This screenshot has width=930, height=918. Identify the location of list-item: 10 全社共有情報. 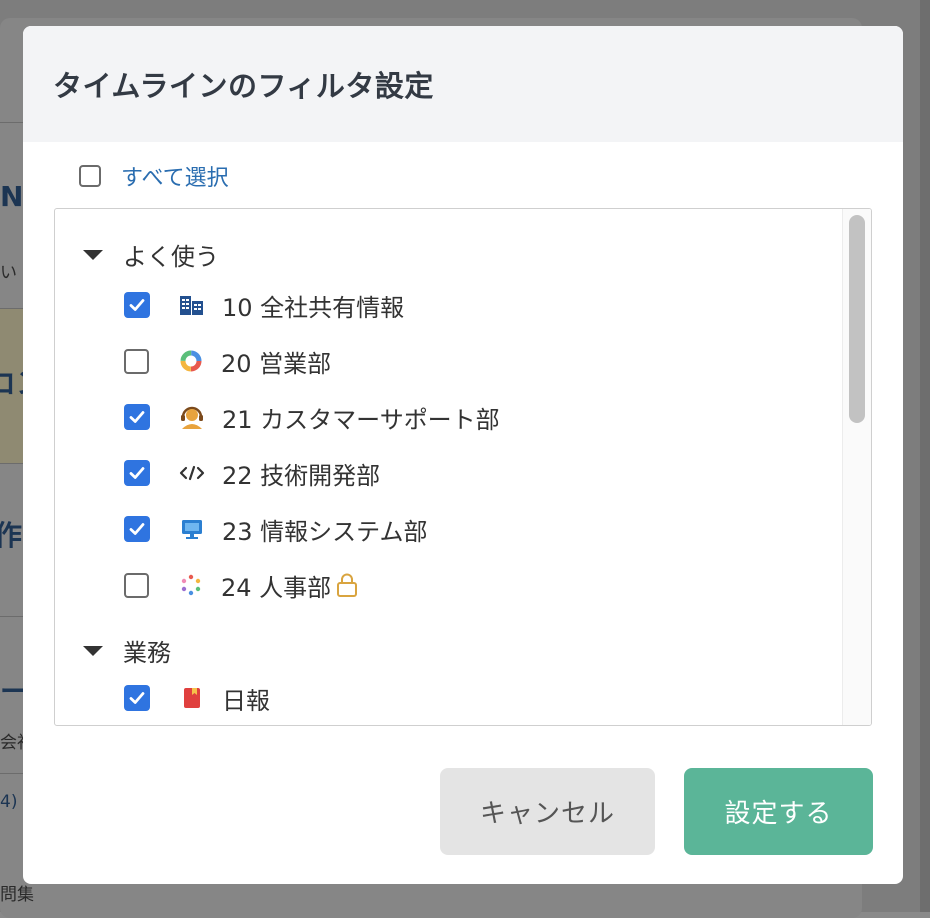
(264, 306).